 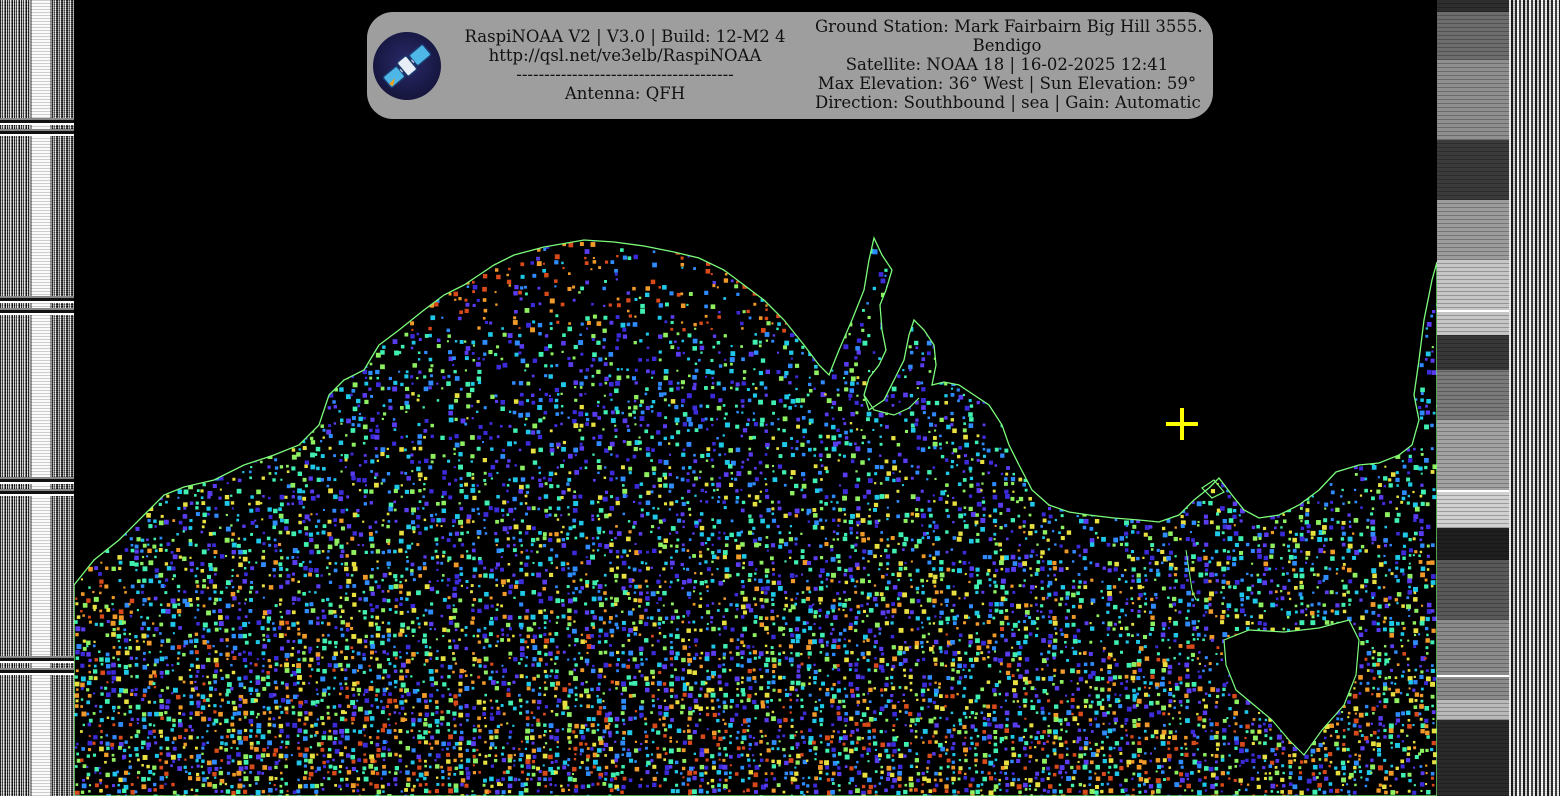 What do you see at coordinates (625, 36) in the screenshot?
I see `software-version: RaspiNOAA V2 | V3.0 | Build: 12-M2 4` at bounding box center [625, 36].